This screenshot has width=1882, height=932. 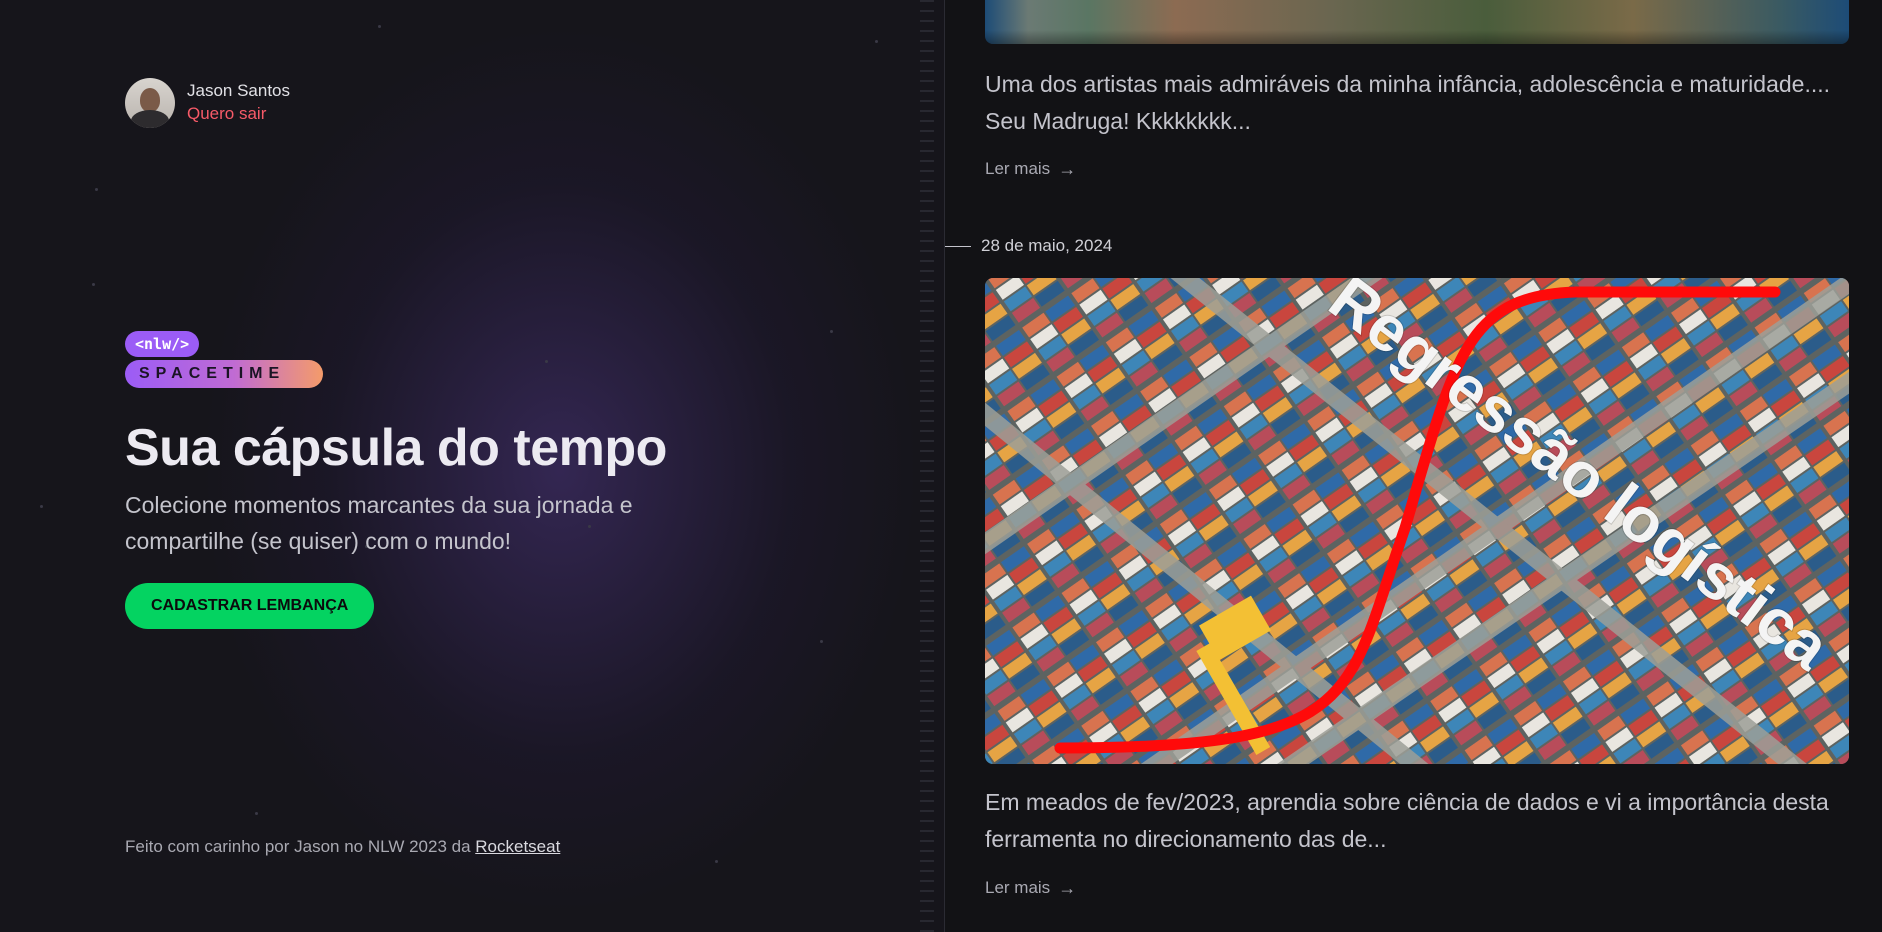 I want to click on memory-date-row: 28 de maio, 2024, so click(x=1028, y=246).